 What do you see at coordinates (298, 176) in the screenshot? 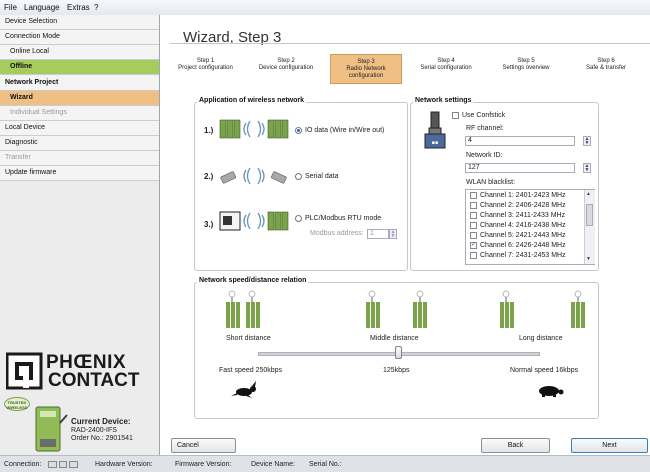
I see `radio-serial-data` at bounding box center [298, 176].